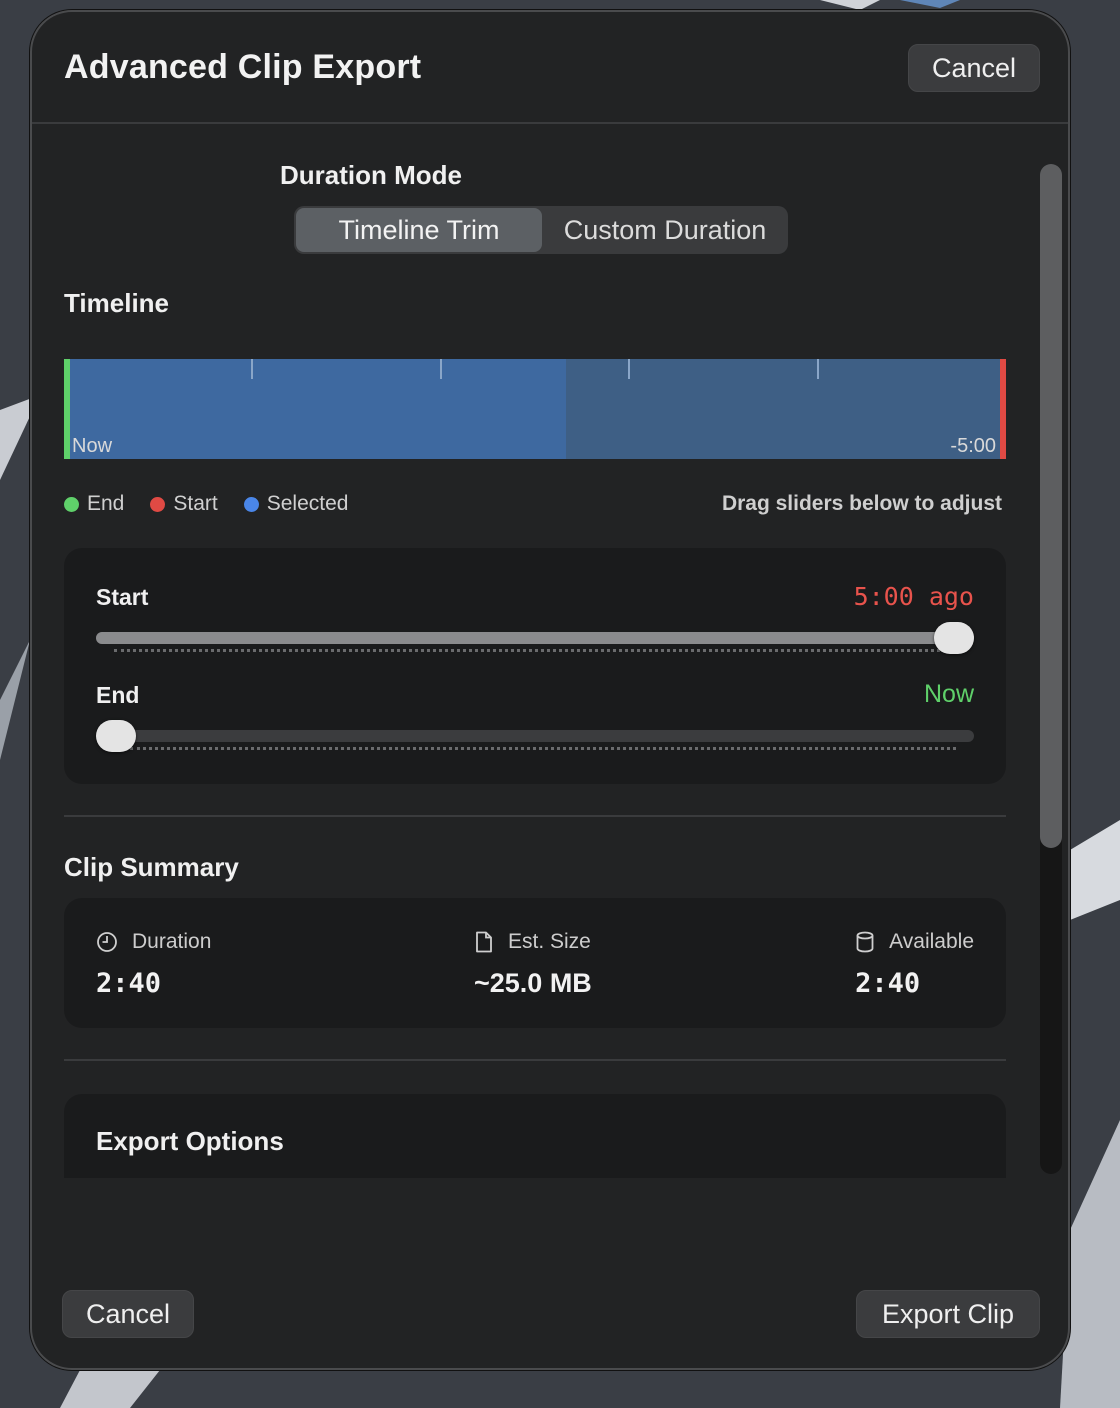 This screenshot has width=1120, height=1408. I want to click on scrollbar, so click(1051, 669).